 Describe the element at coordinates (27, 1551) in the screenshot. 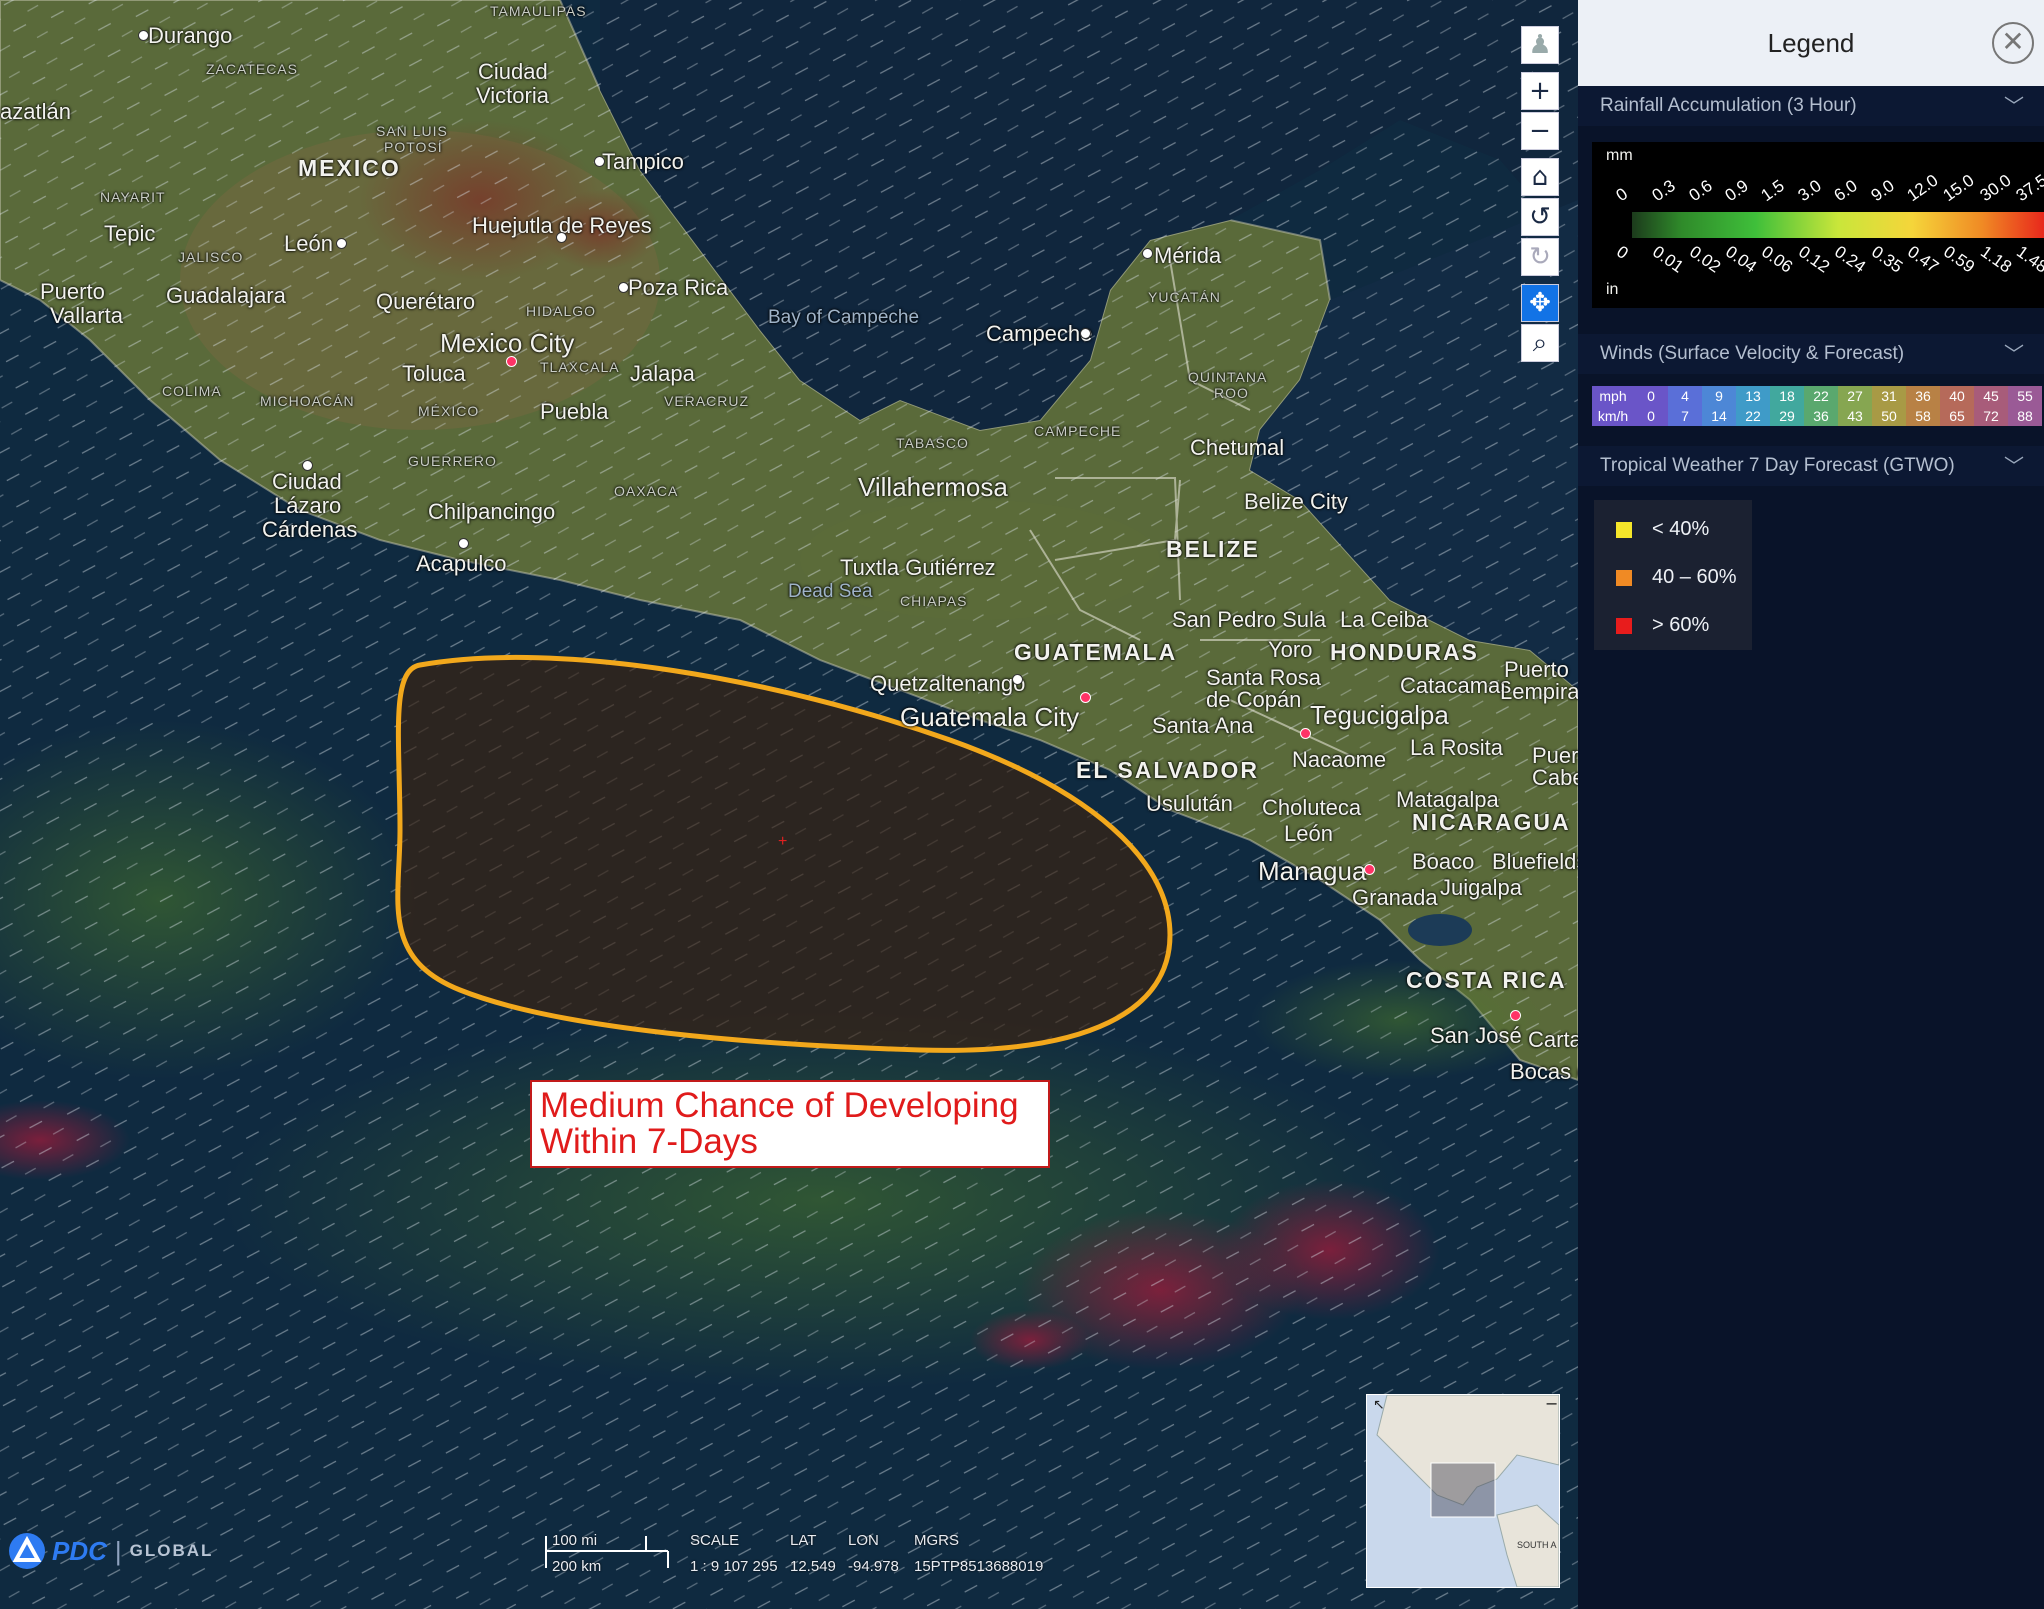

I see `pdc-logo-icon` at that location.